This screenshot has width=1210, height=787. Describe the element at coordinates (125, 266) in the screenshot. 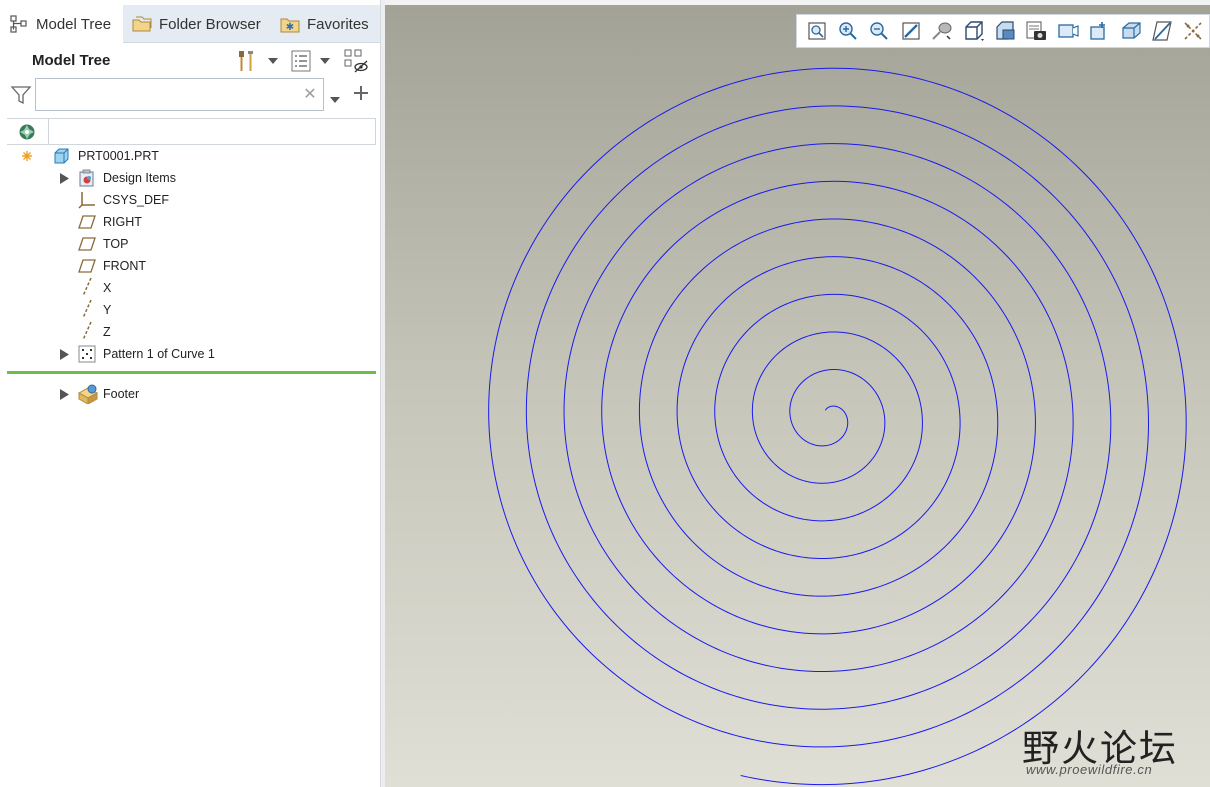

I see `tree-item-label: FRONT` at that location.